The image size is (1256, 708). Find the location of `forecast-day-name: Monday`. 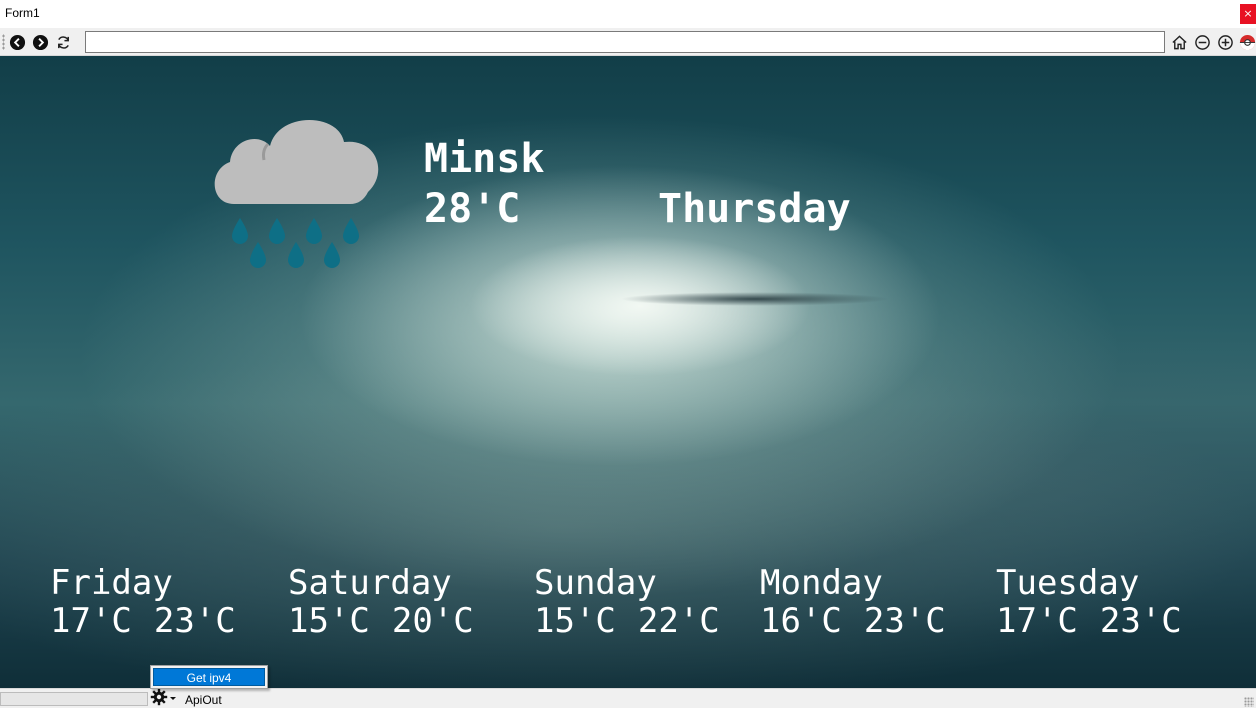

forecast-day-name: Monday is located at coordinates (821, 583).